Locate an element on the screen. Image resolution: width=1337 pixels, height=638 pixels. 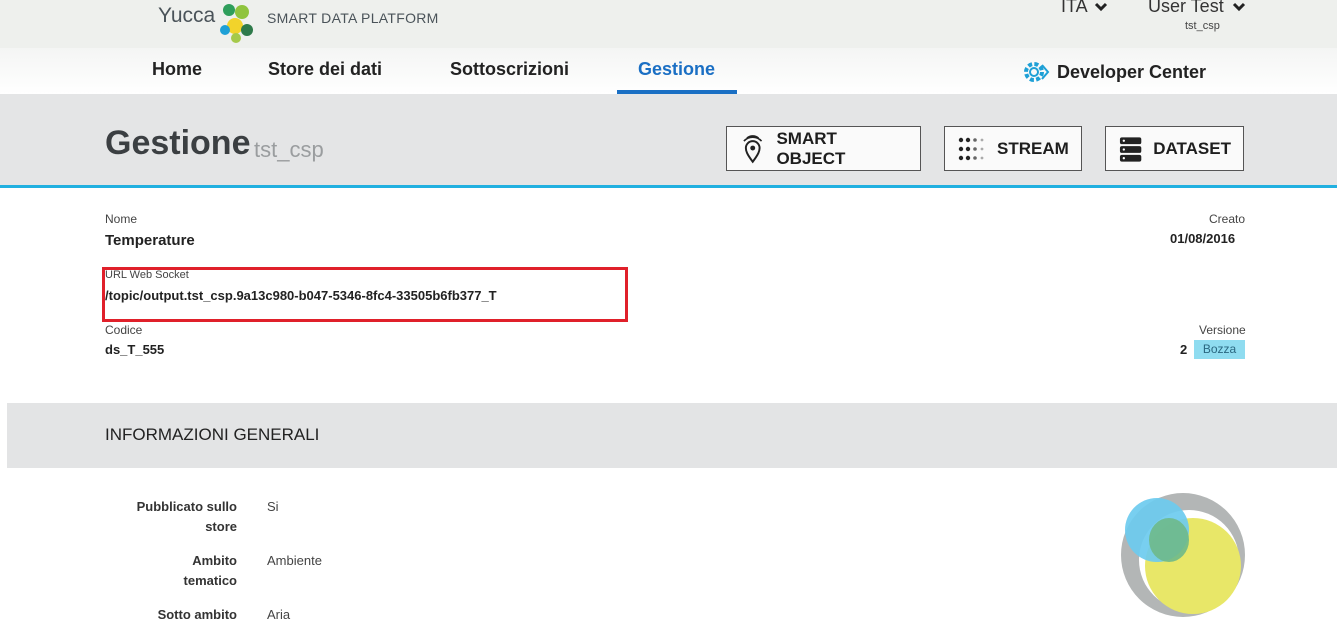
url-websocket-label: URL Web Socket is located at coordinates (147, 275).